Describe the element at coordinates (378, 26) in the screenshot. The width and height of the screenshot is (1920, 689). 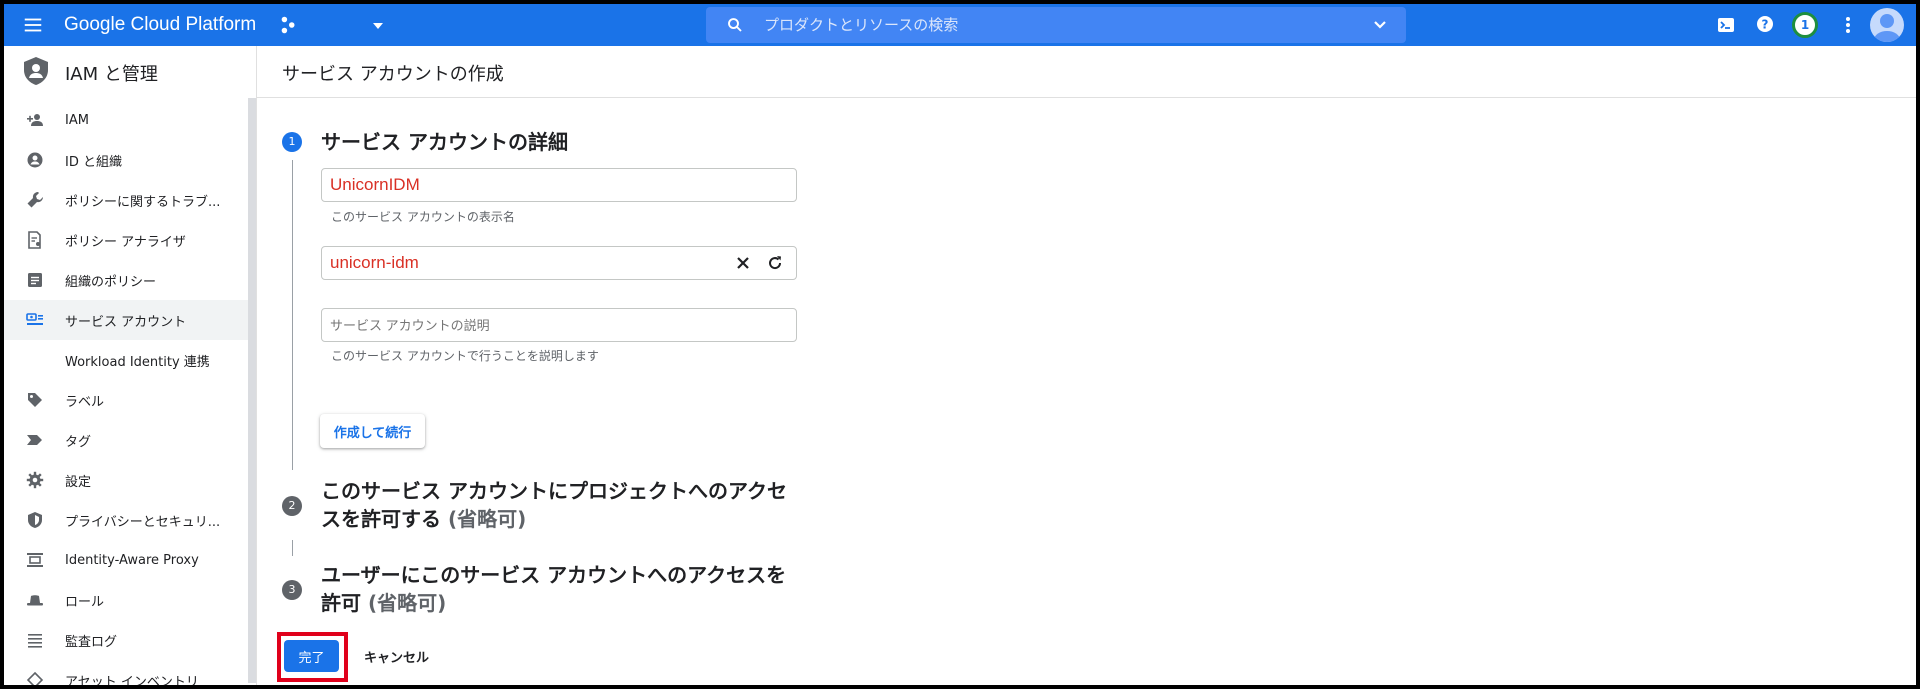
I see `project-dropdown-caret-icon` at that location.